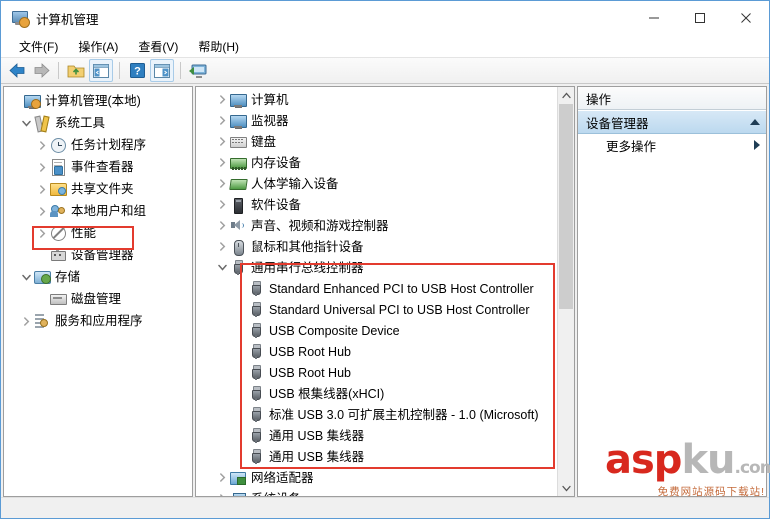  What do you see at coordinates (376, 183) in the screenshot?
I see `device-node-hid: 人体学输入设备` at bounding box center [376, 183].